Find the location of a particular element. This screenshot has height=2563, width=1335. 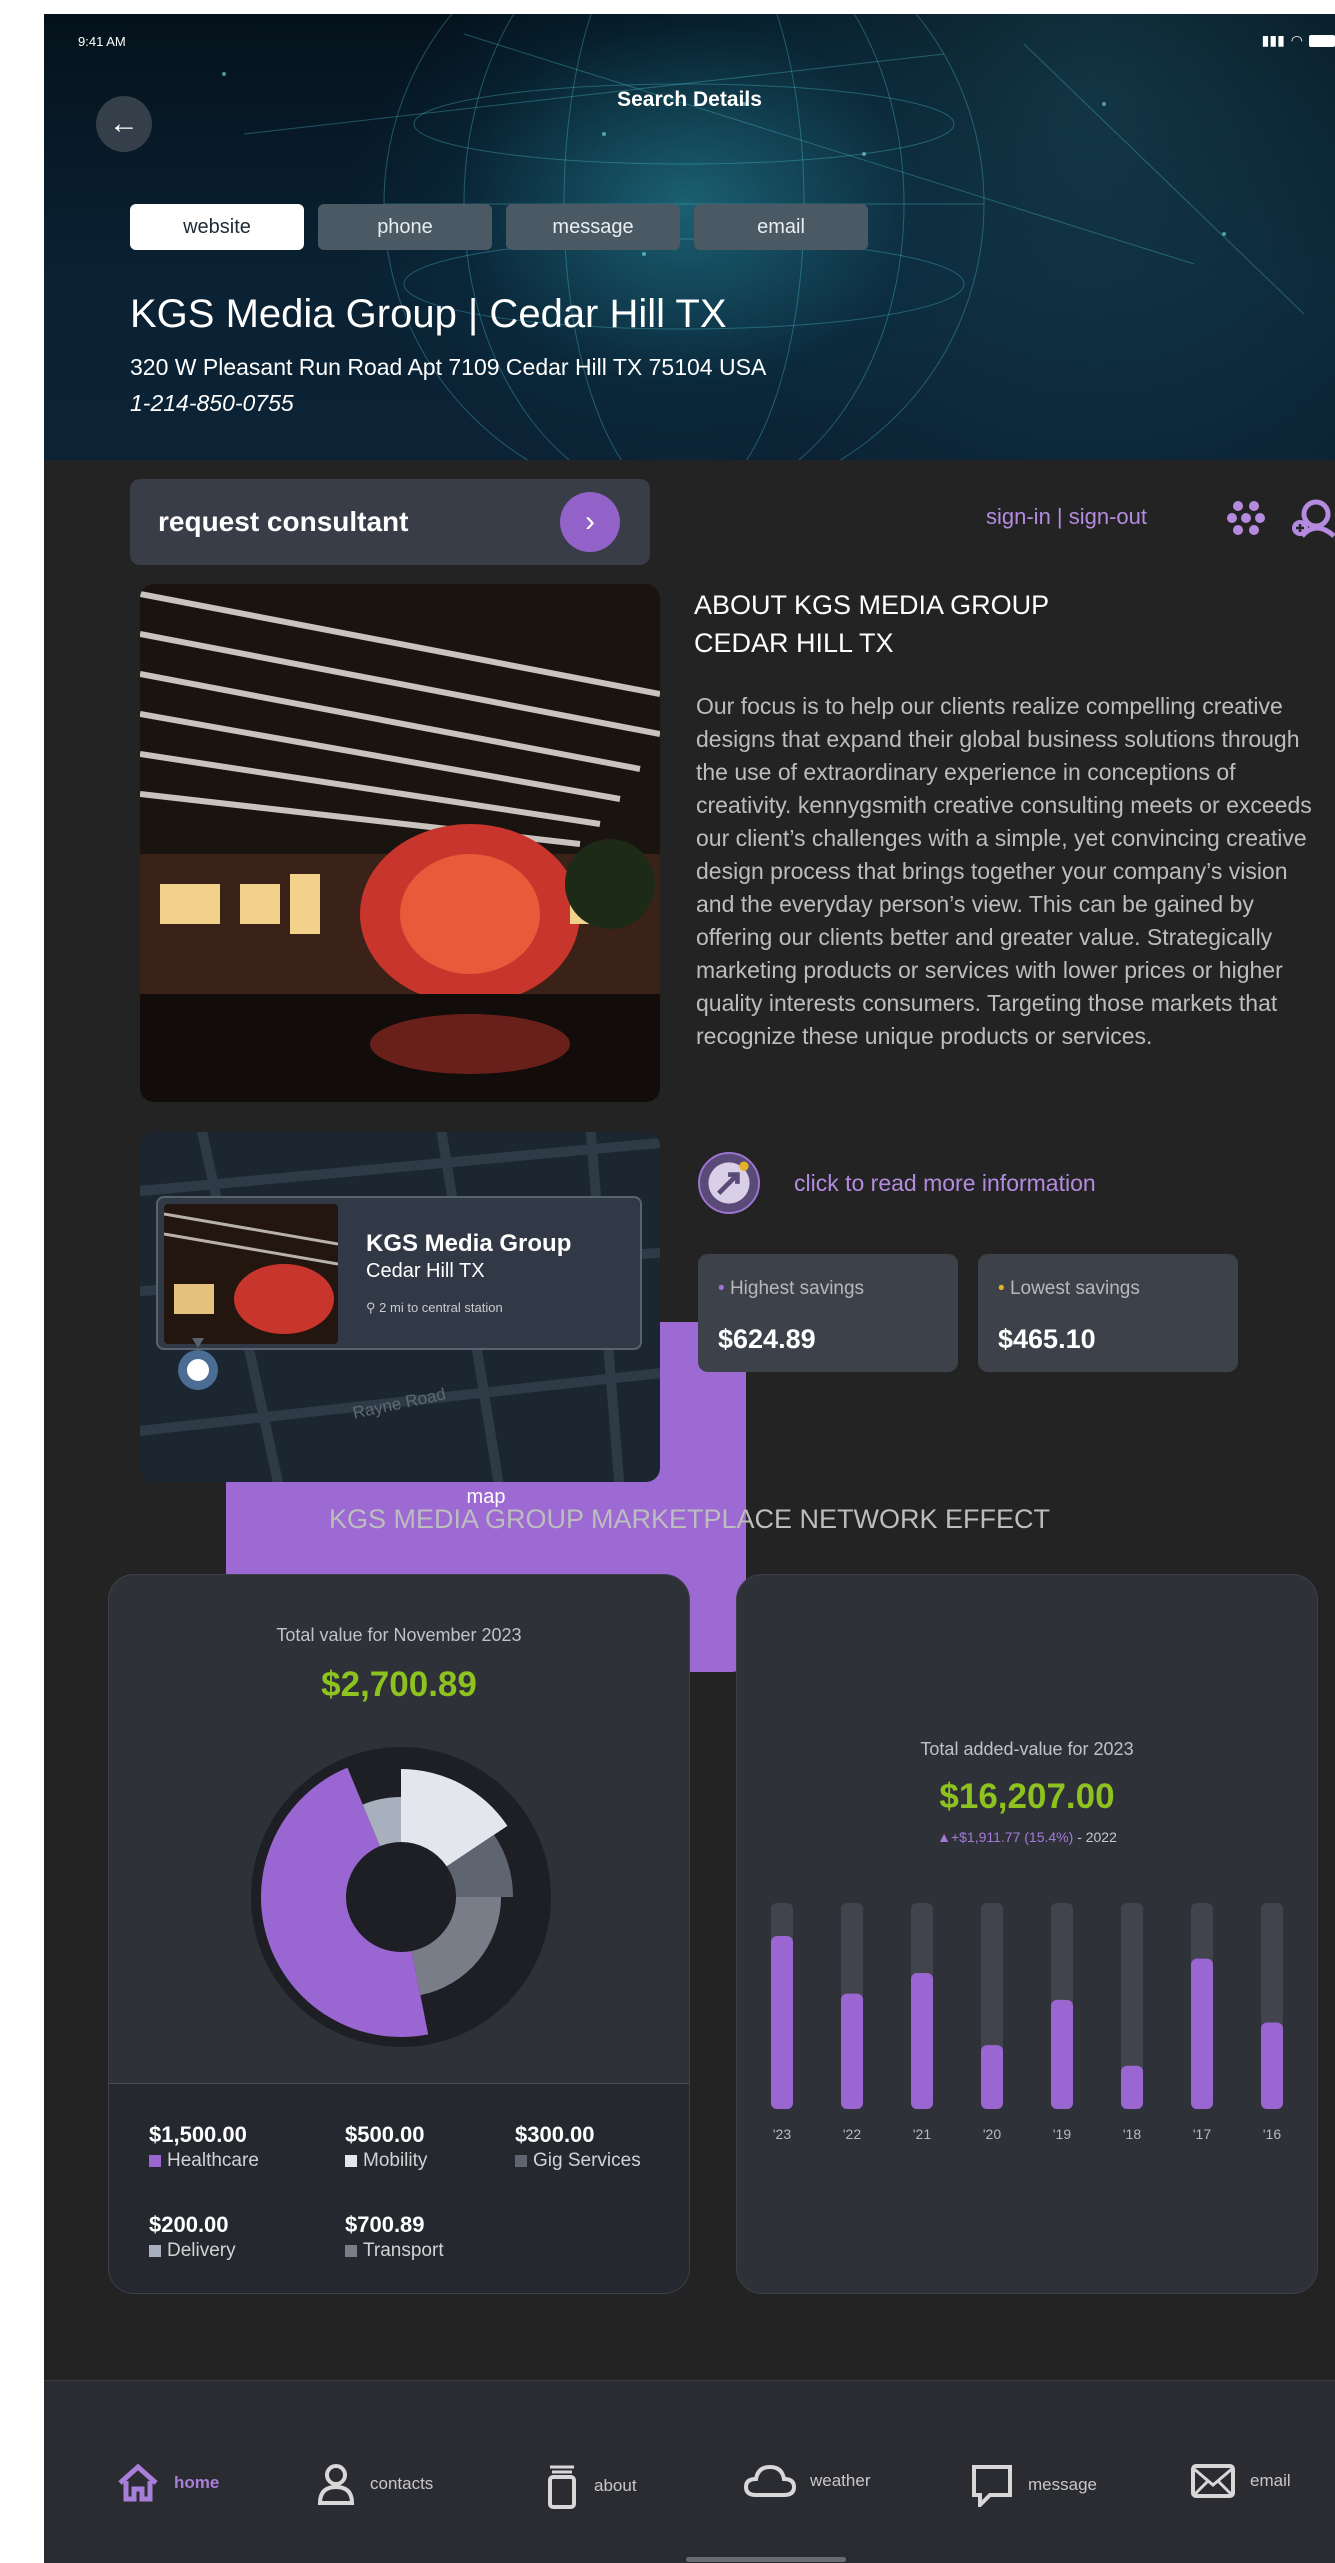

highest-savings-text: Highest savings is located at coordinates (797, 1288).